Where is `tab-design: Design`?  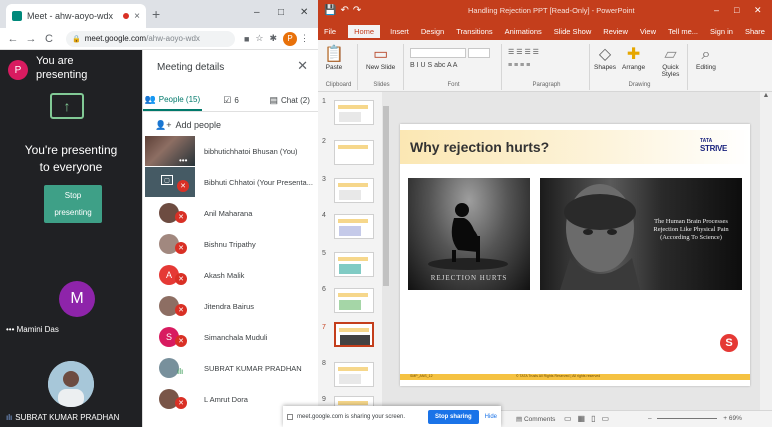 tab-design: Design is located at coordinates (432, 31).